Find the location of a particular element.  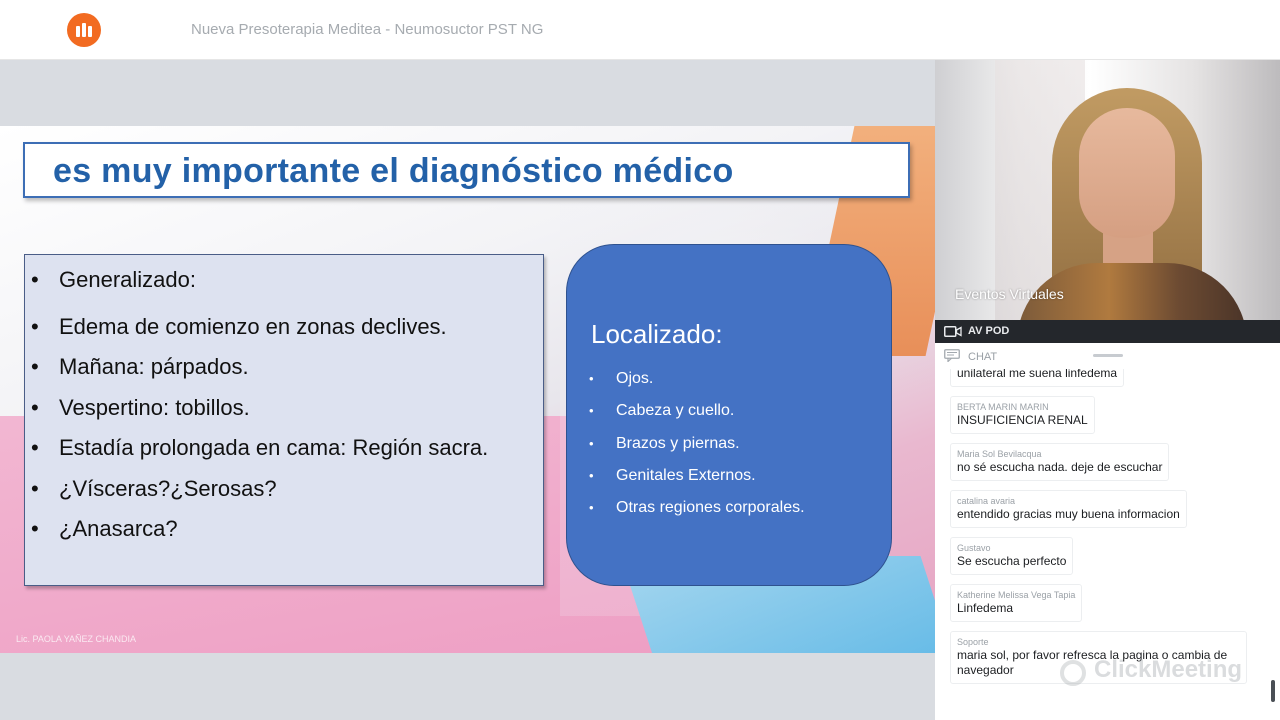

video-camera-icon is located at coordinates (953, 331).